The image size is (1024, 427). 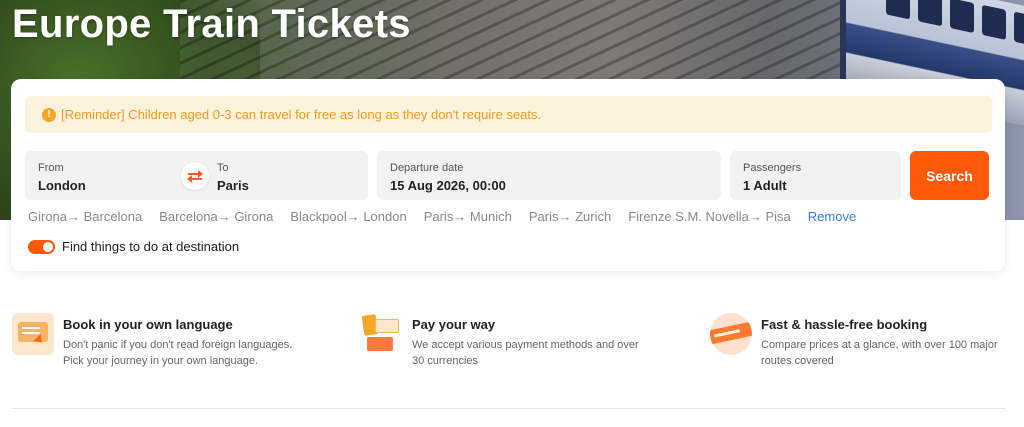 I want to click on toggle-label: Find things to do at destination, so click(x=151, y=246).